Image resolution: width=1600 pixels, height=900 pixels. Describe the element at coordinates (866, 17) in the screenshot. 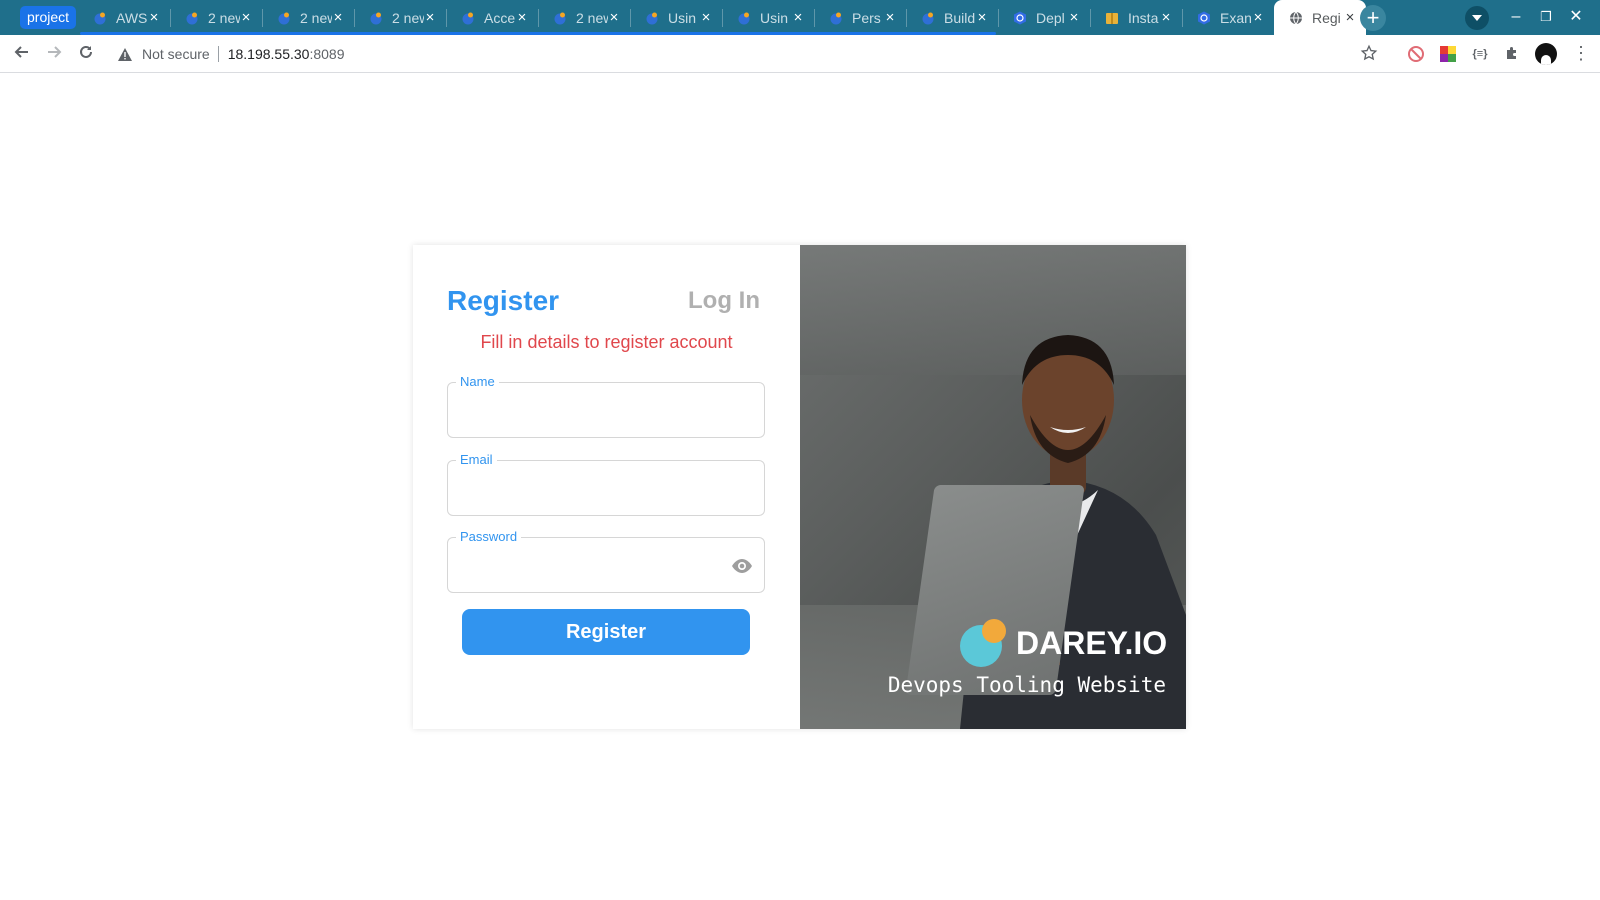

I see `tab-title: Pers` at that location.